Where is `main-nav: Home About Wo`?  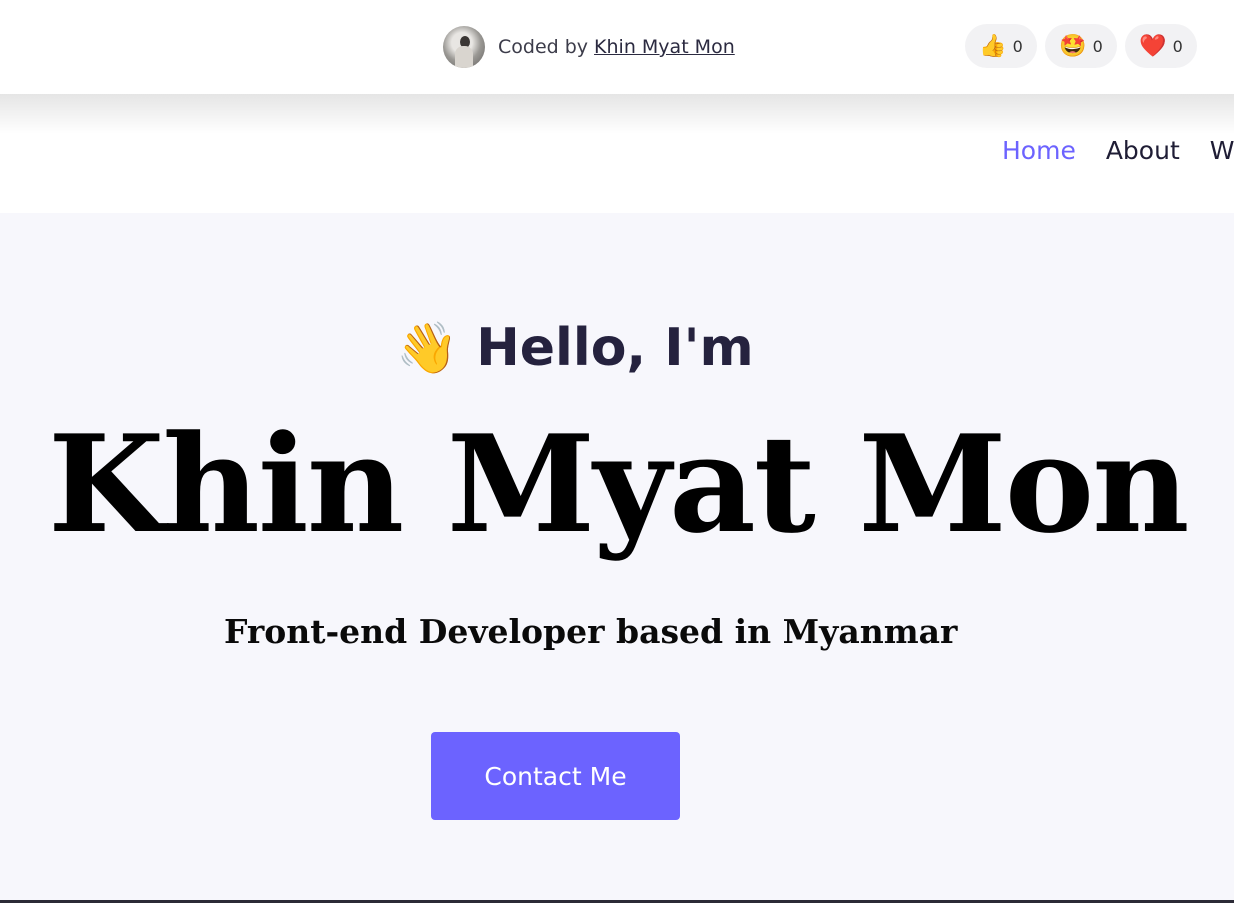
main-nav: Home About Wo is located at coordinates (1118, 150).